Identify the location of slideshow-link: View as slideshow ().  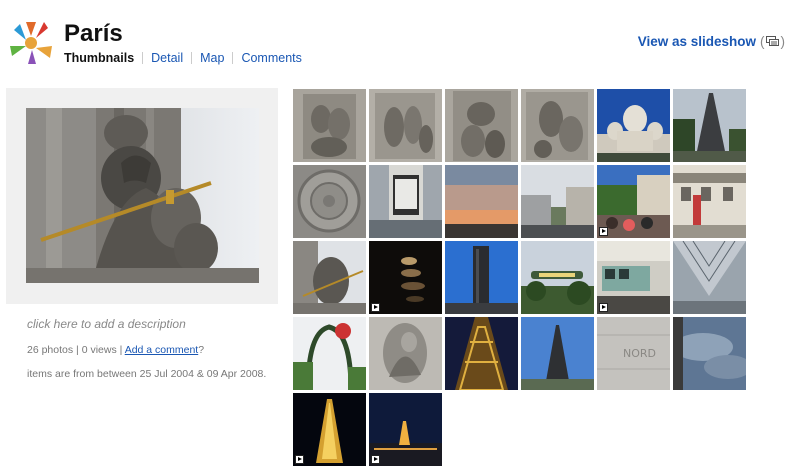
(711, 41).